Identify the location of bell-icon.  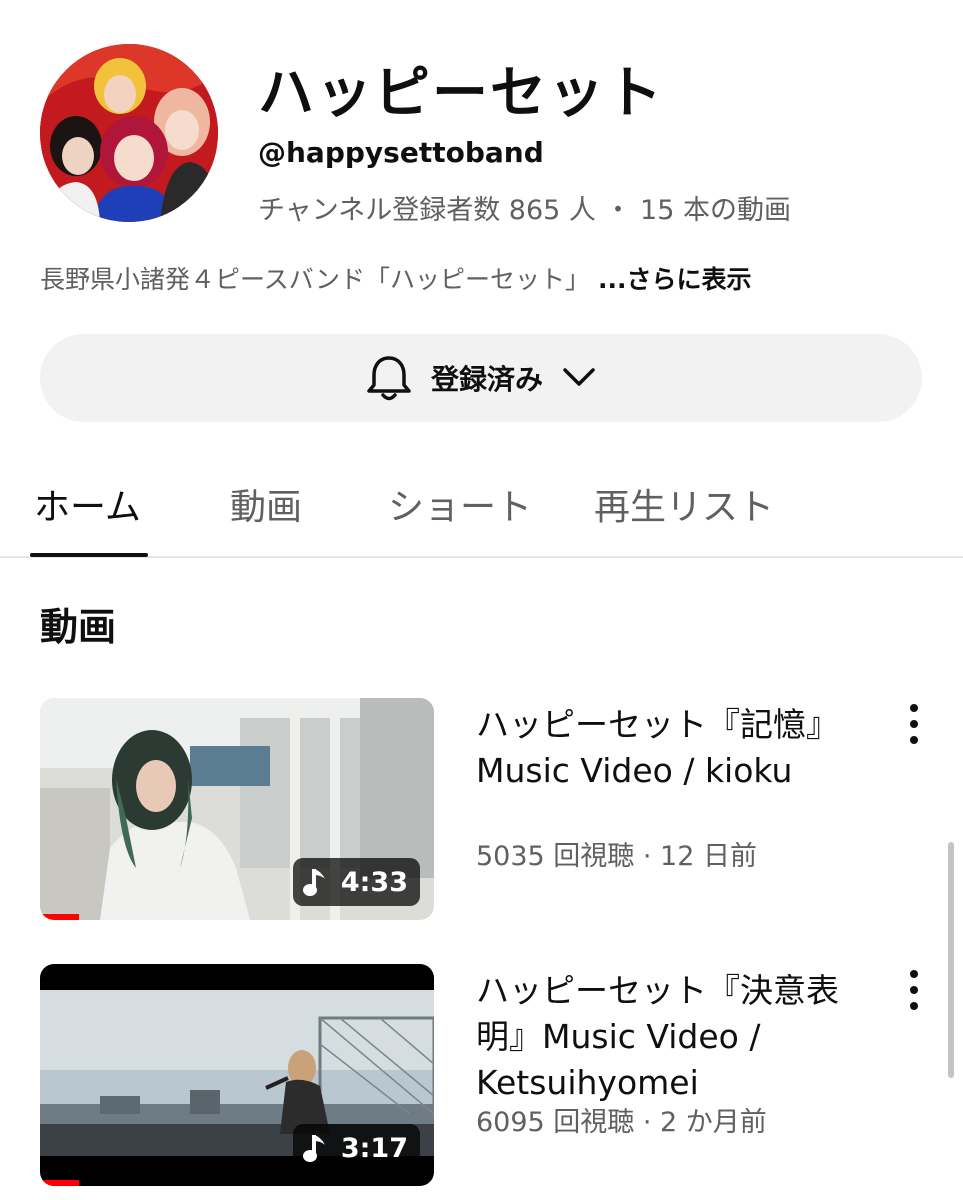
(389, 378).